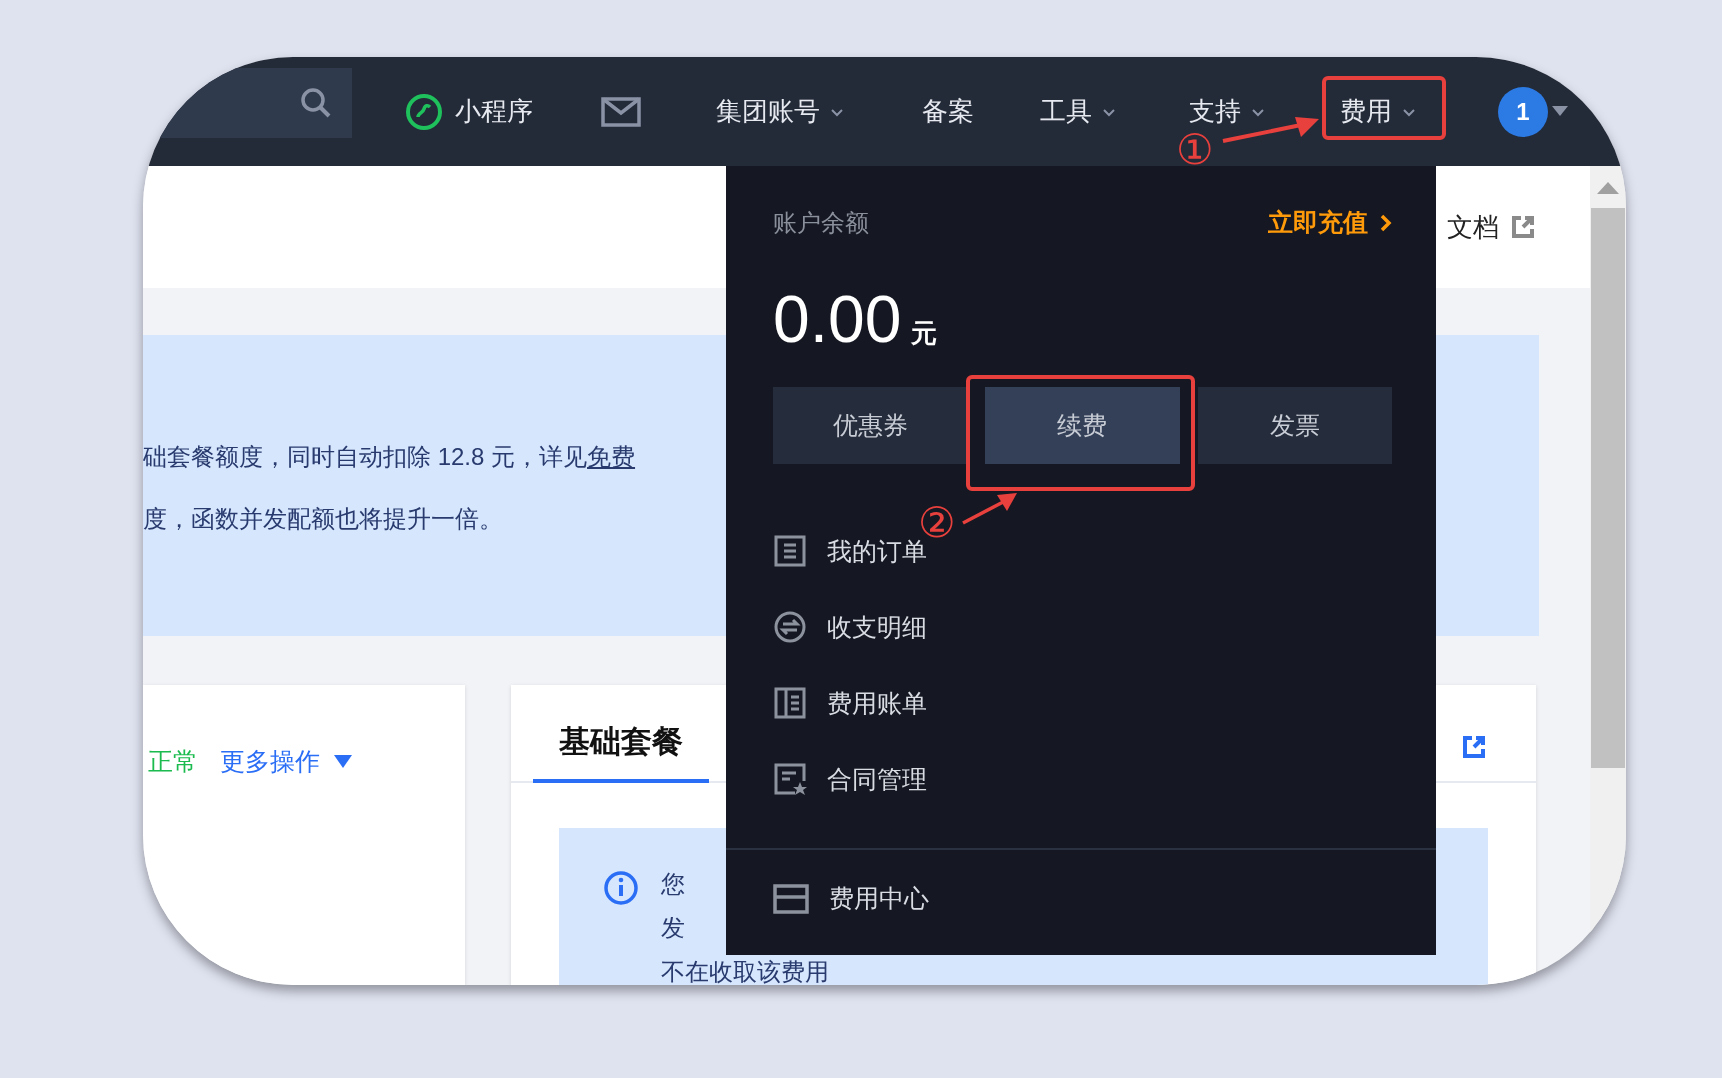 The height and width of the screenshot is (1078, 1722). Describe the element at coordinates (837, 319) in the screenshot. I see `balance-amount: 0.00` at that location.